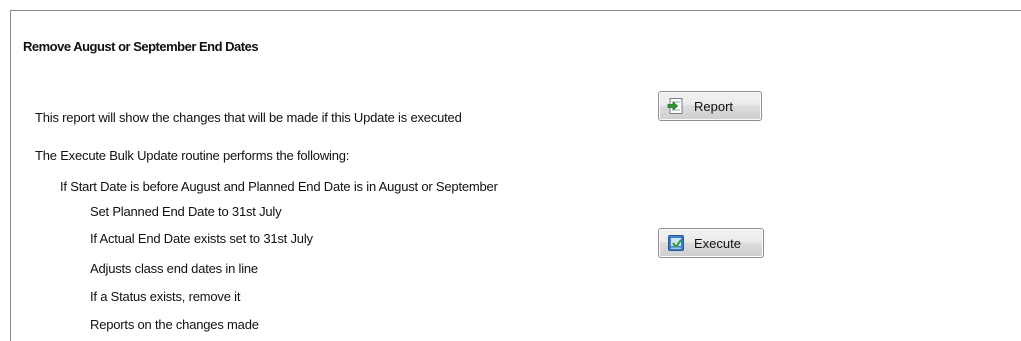  Describe the element at coordinates (174, 268) in the screenshot. I see `step-item: Adjusts class end dates in line` at that location.